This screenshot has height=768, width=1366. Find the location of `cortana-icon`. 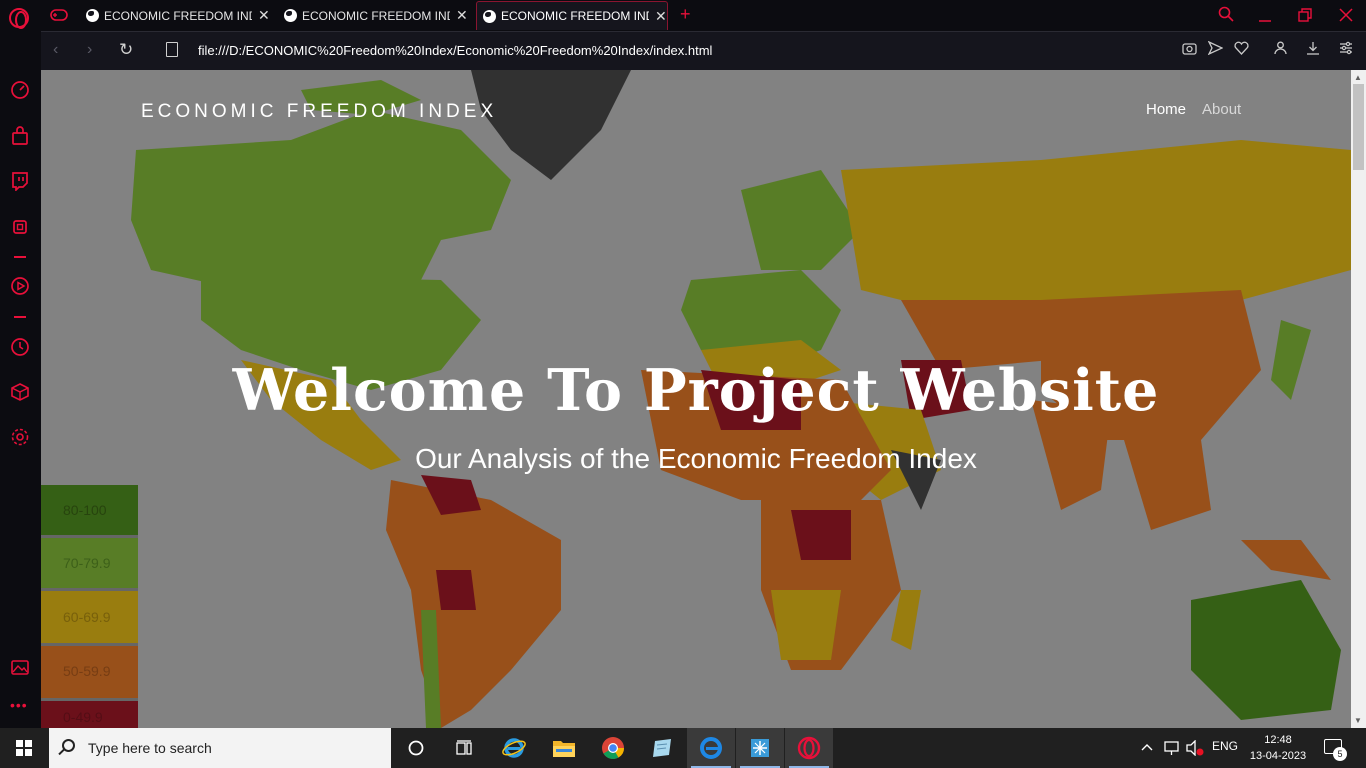

cortana-icon is located at coordinates (416, 748).